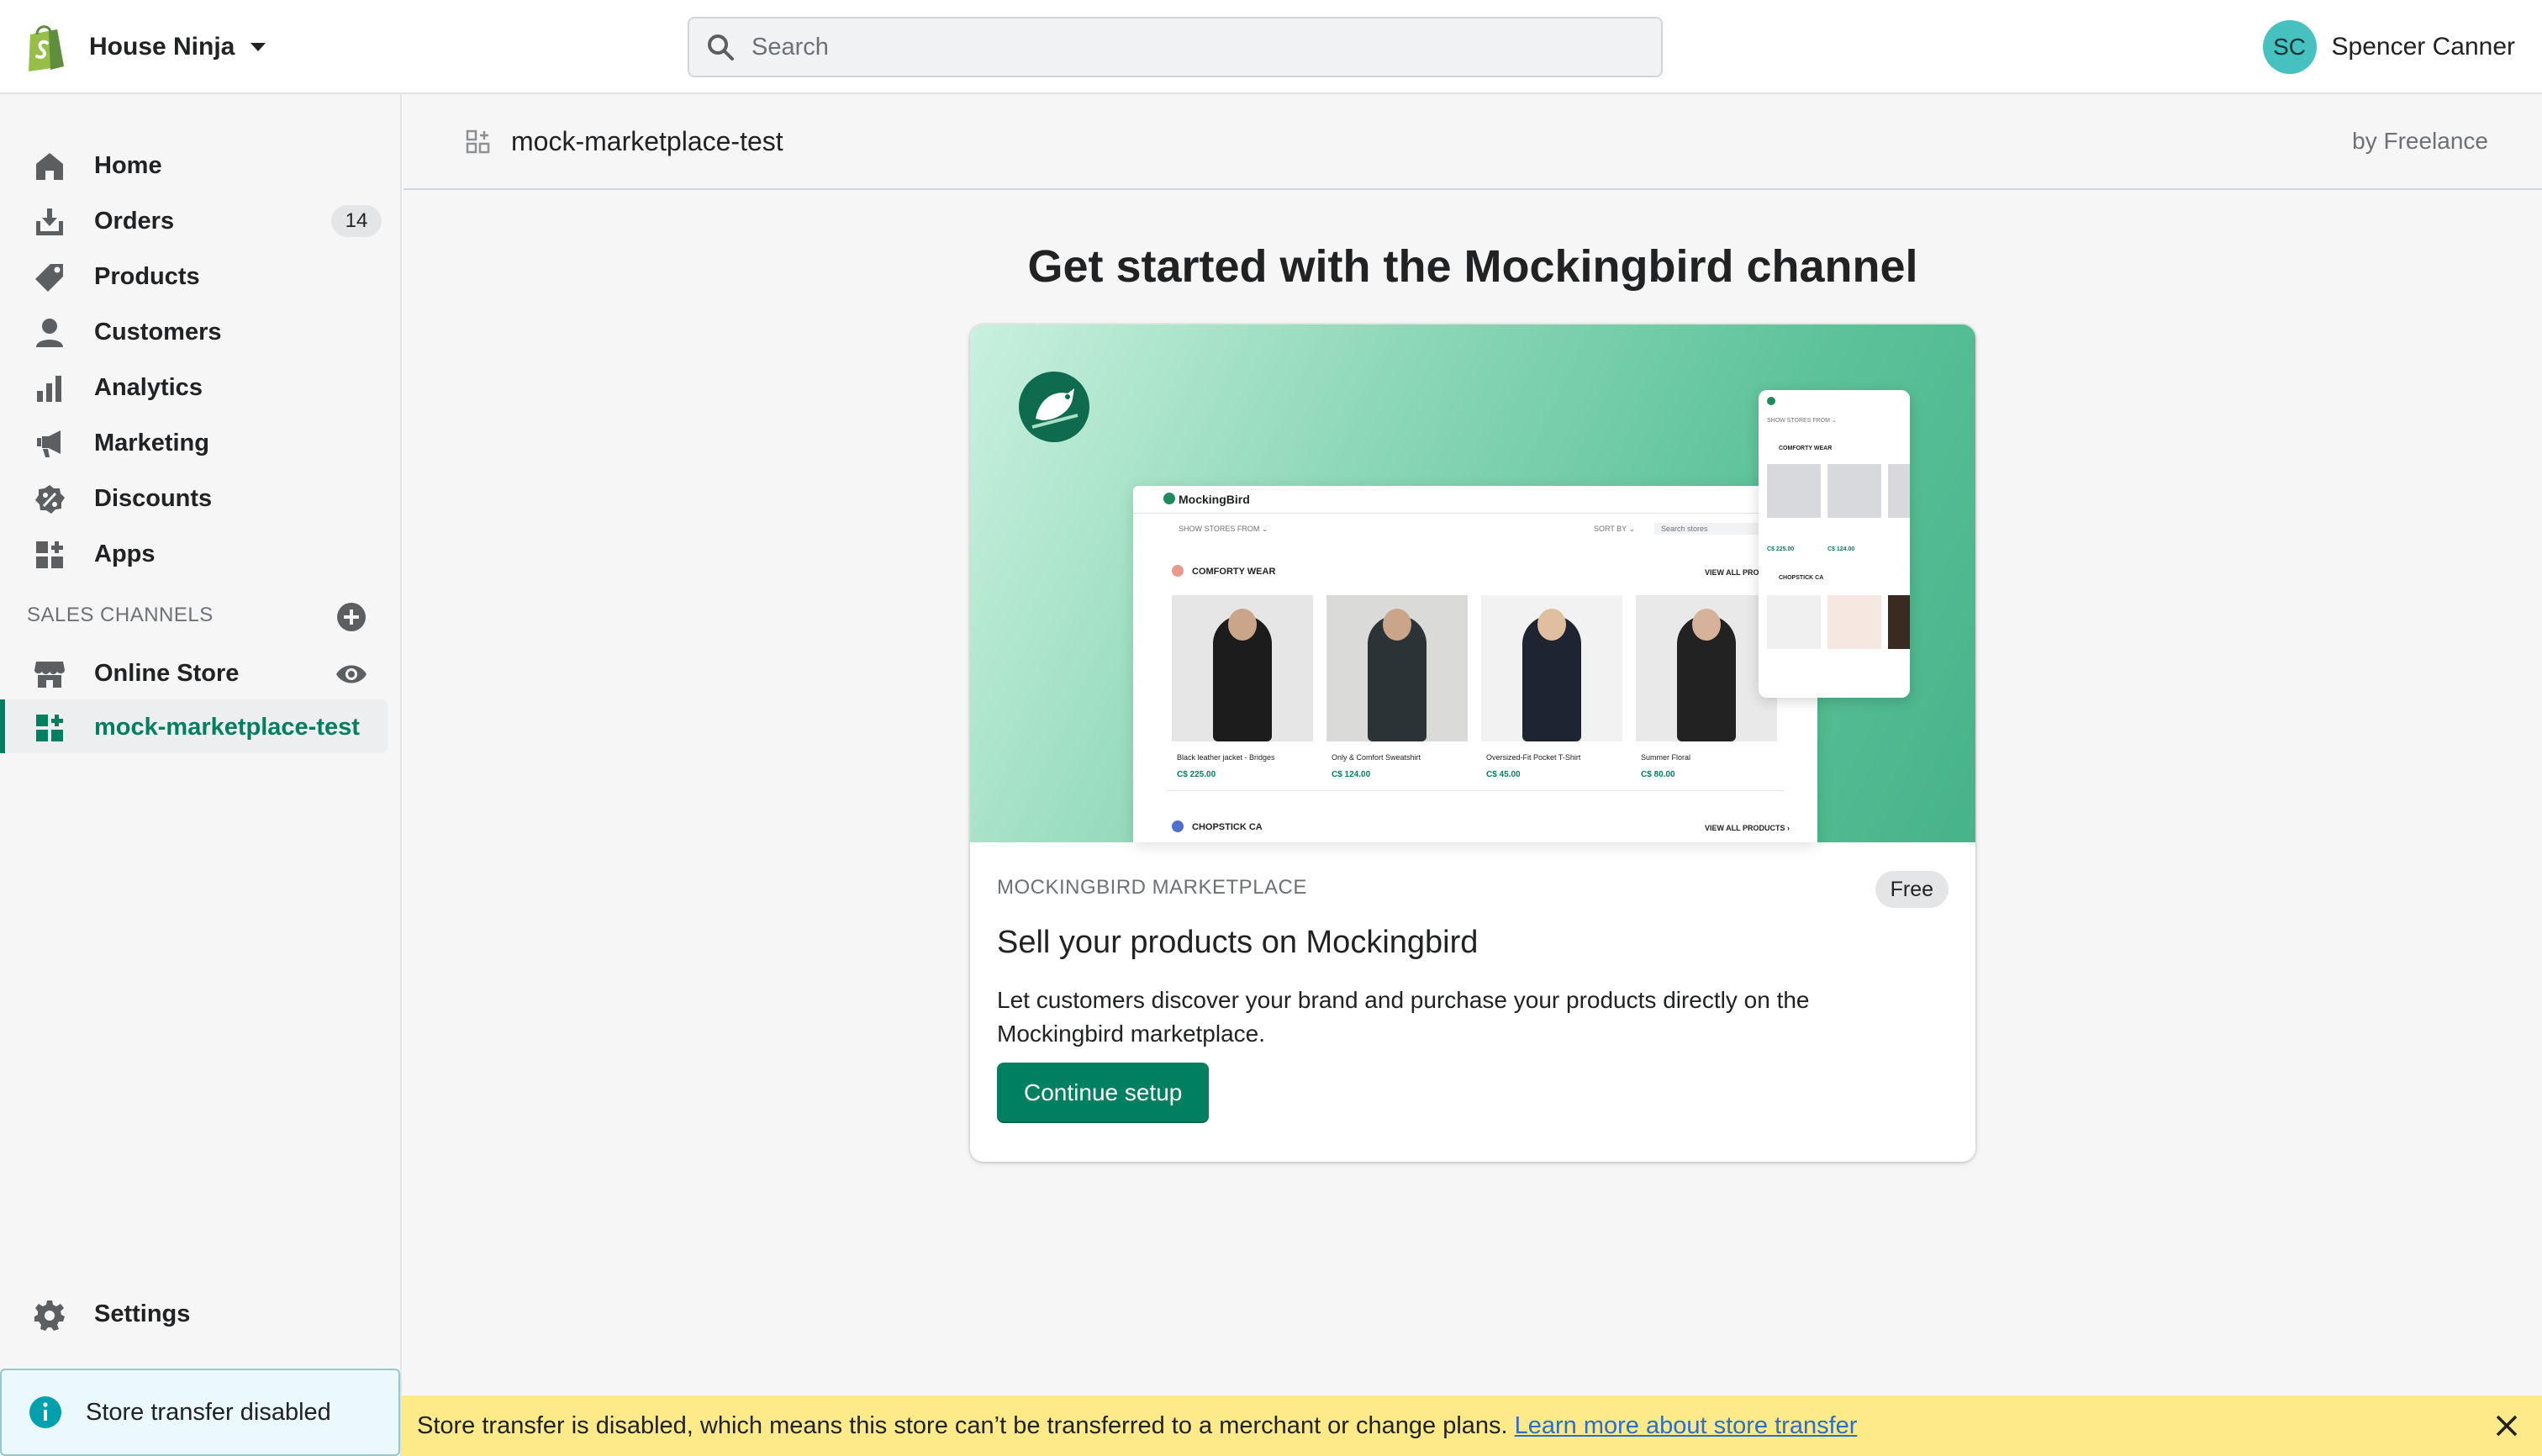 This screenshot has height=1456, width=2542. I want to click on sidebar-item-label: Marketing, so click(151, 443).